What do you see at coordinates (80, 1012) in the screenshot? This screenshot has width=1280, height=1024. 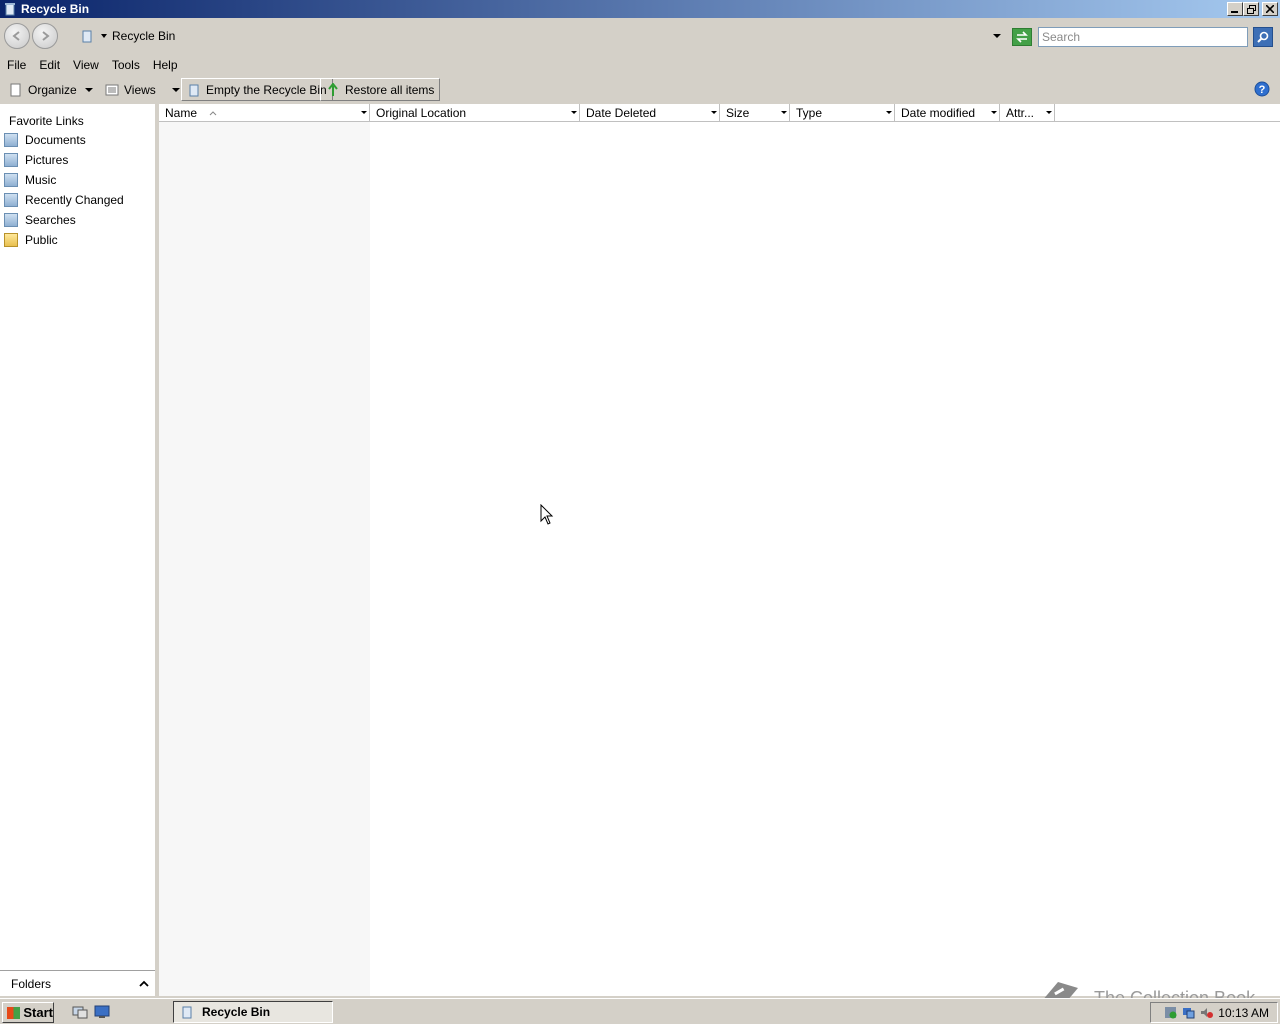 I see `show-desktop-icon` at bounding box center [80, 1012].